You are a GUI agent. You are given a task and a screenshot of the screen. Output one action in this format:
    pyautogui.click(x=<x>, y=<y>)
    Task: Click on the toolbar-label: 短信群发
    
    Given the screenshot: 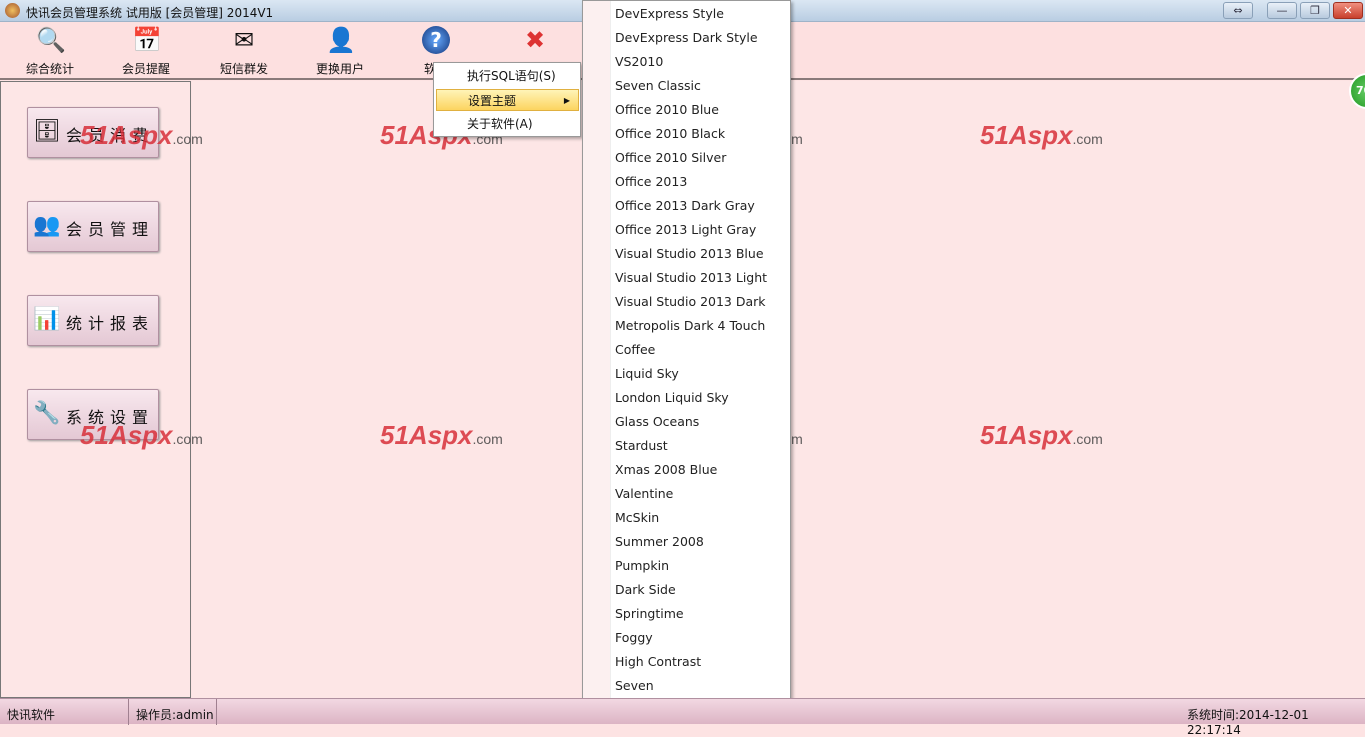 What is the action you would take?
    pyautogui.click(x=243, y=69)
    